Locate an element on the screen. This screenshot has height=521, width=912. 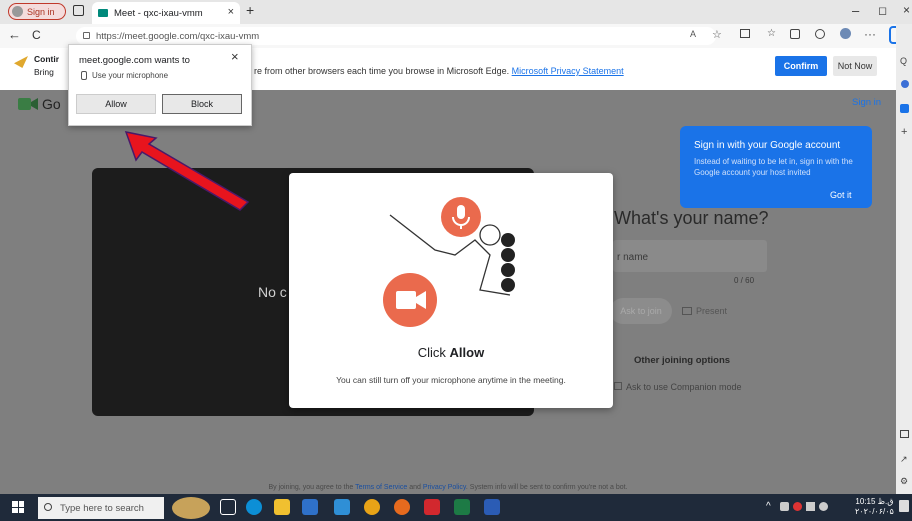
firefox-icon is located at coordinates (402, 507).